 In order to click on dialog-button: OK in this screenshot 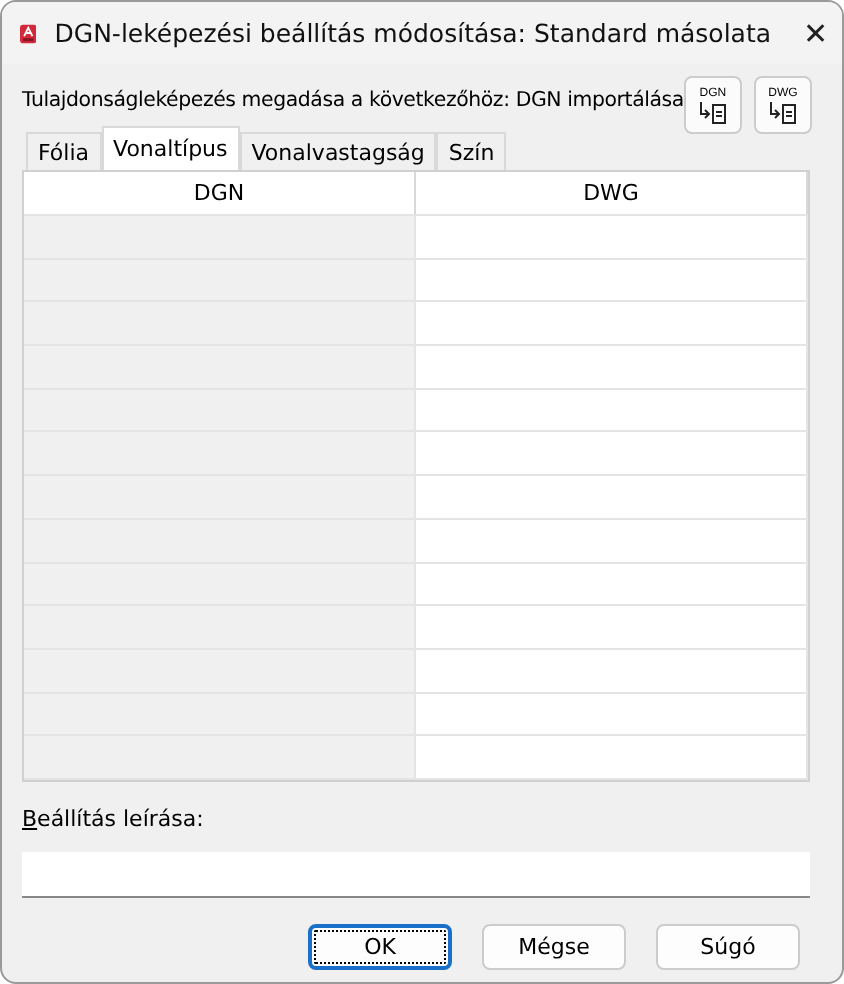, I will do `click(380, 947)`.